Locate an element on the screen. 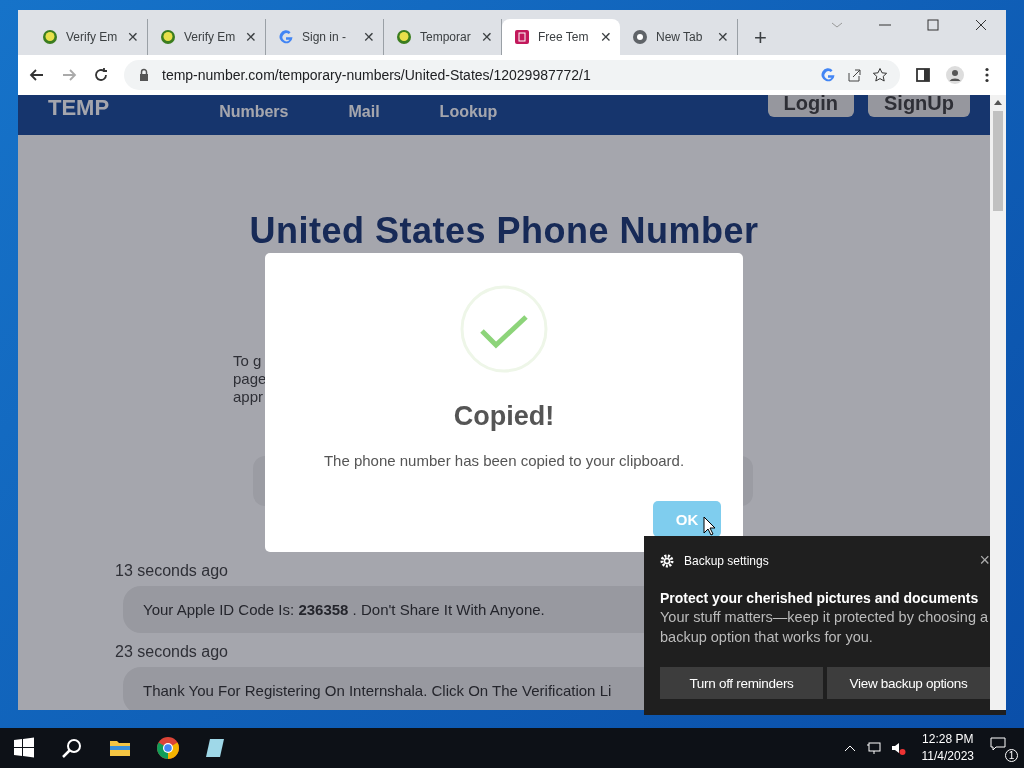  new-tab-button: + is located at coordinates (760, 38).